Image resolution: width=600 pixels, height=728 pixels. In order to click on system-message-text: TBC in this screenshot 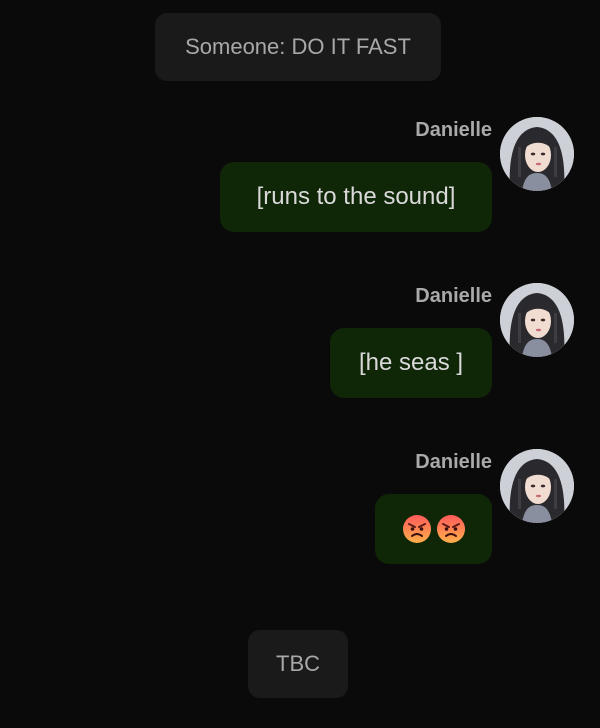, I will do `click(298, 663)`.